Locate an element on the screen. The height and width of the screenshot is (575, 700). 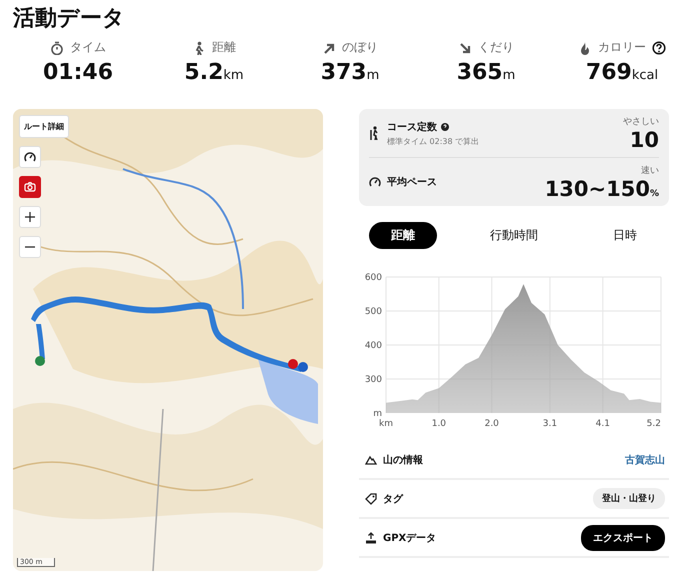
tag-chip: 登山・山登り is located at coordinates (629, 498).